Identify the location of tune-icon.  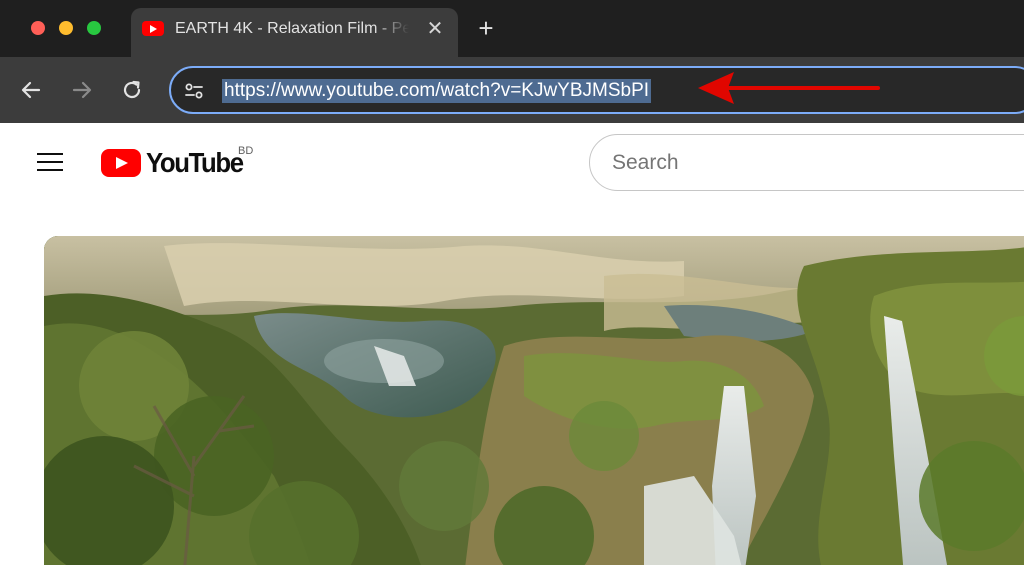
(194, 91).